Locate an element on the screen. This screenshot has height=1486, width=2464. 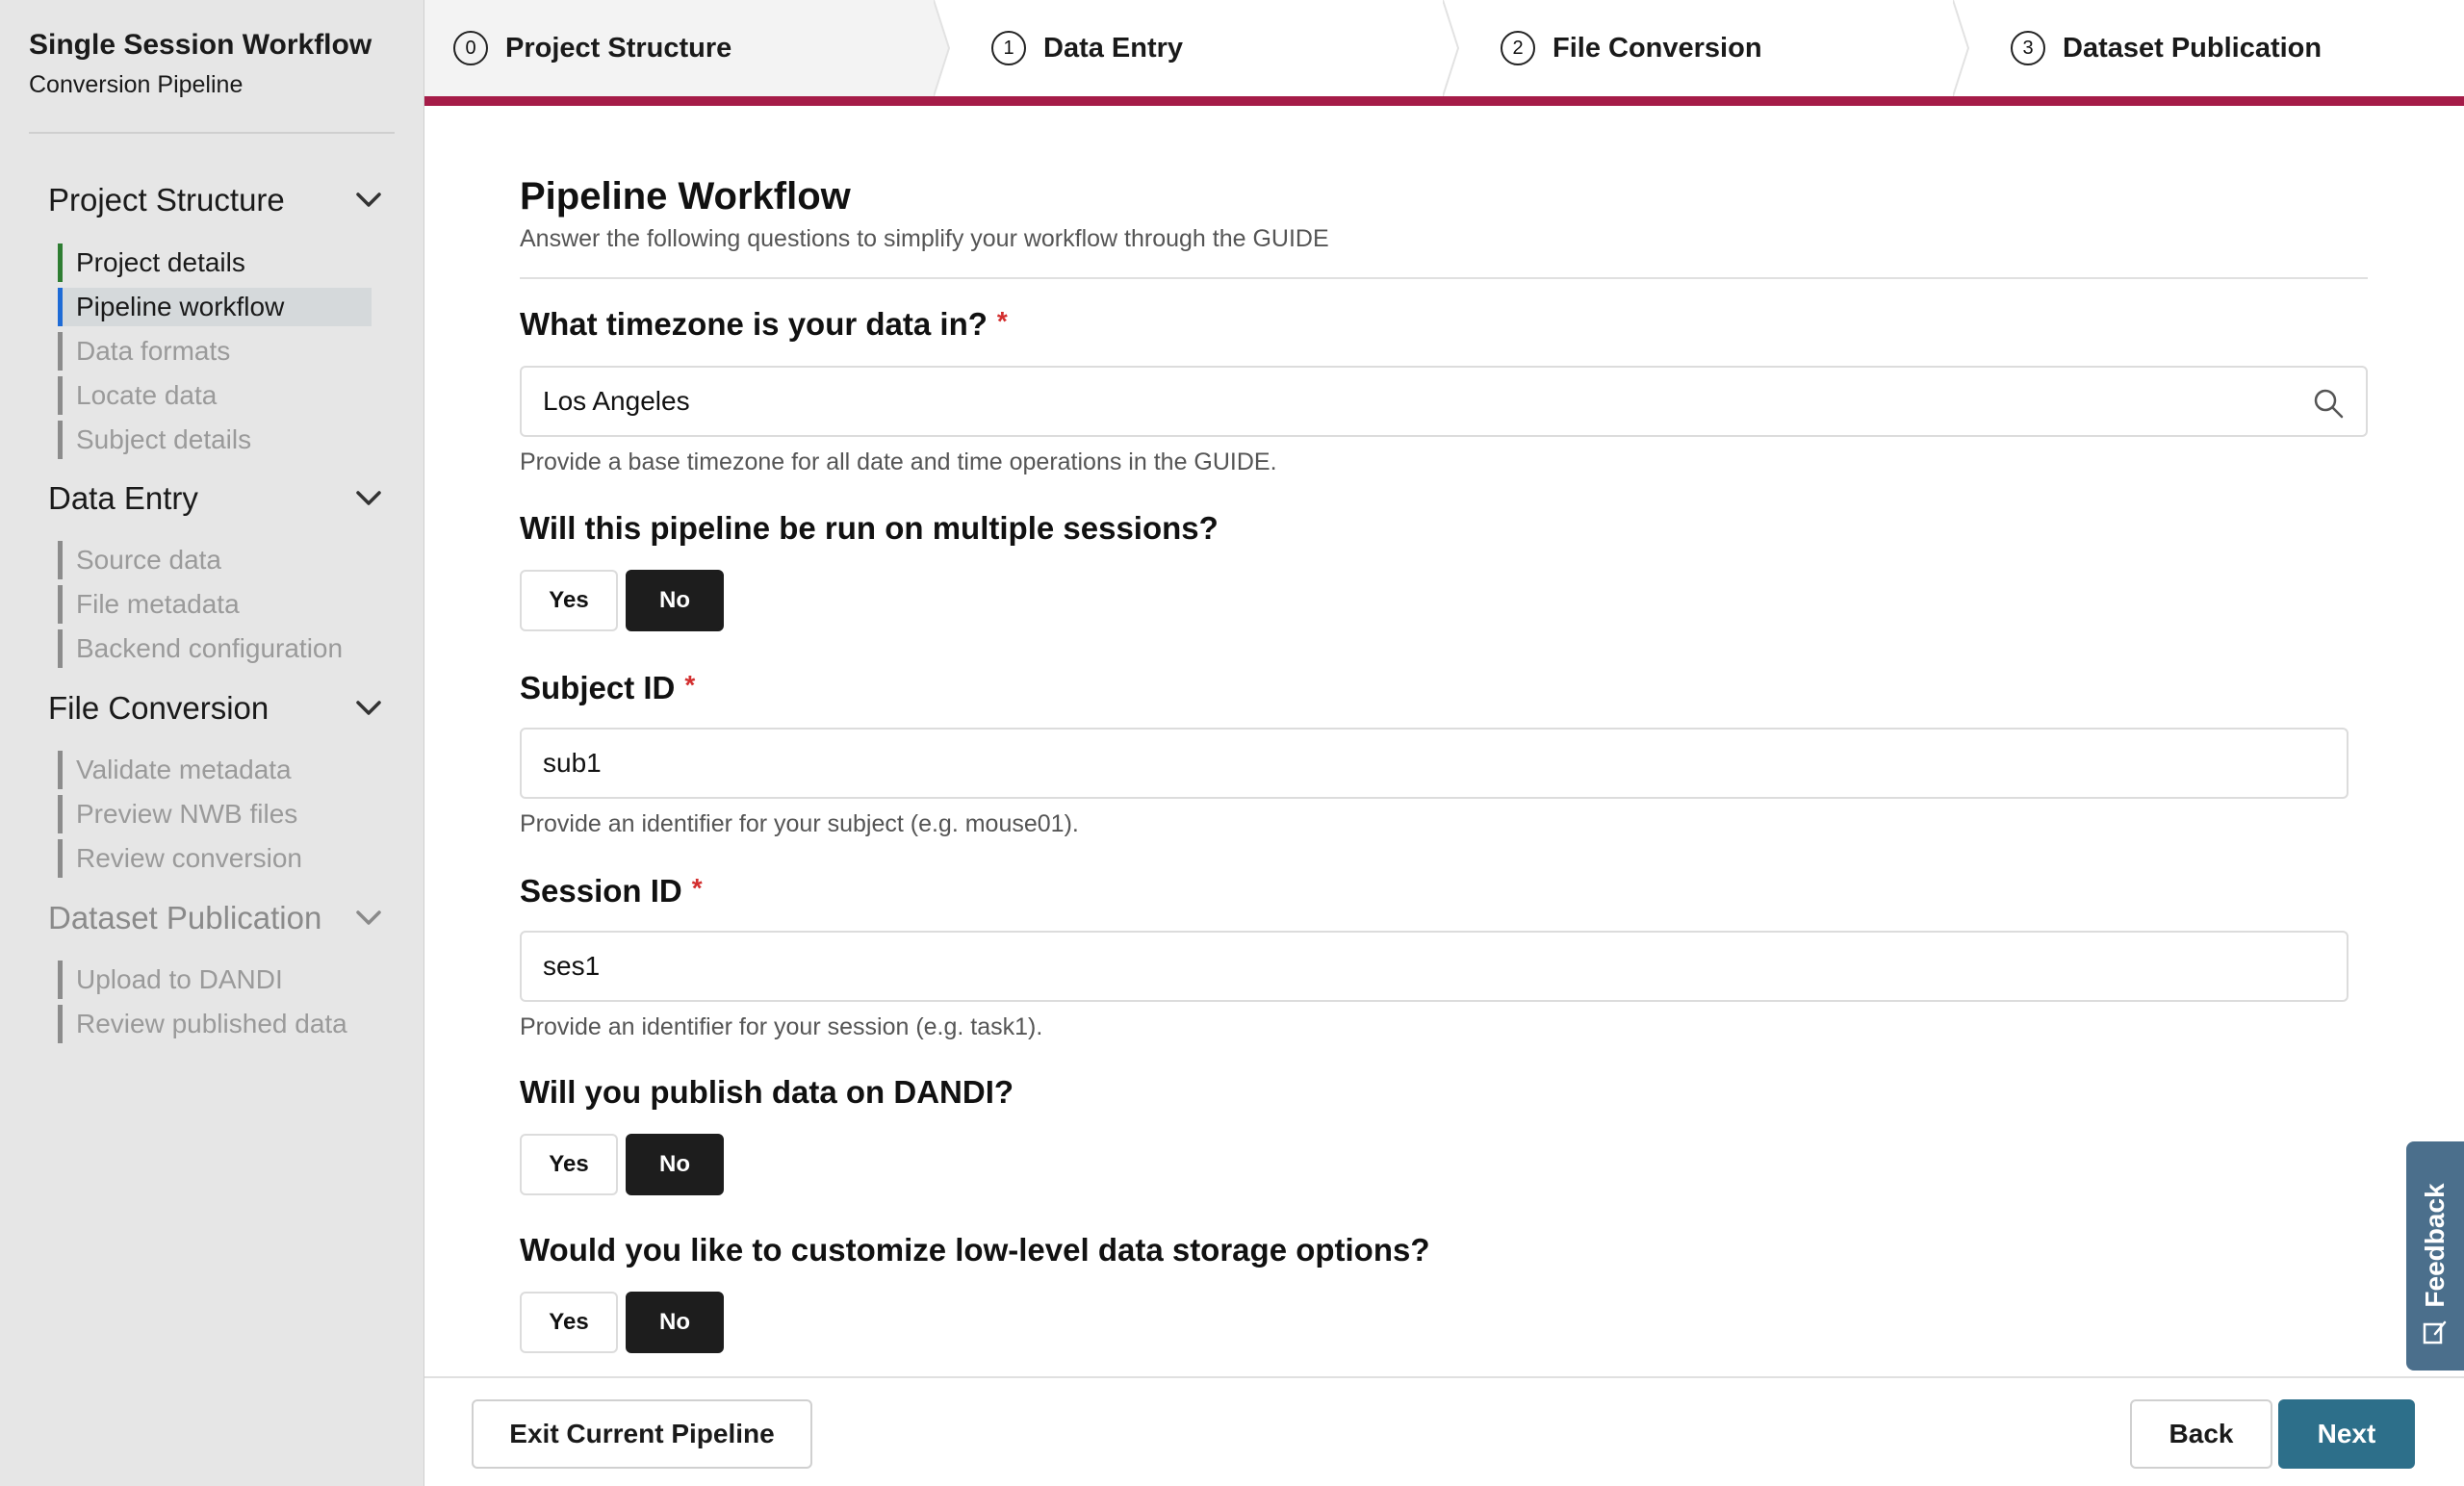
timezone-input is located at coordinates (1444, 401).